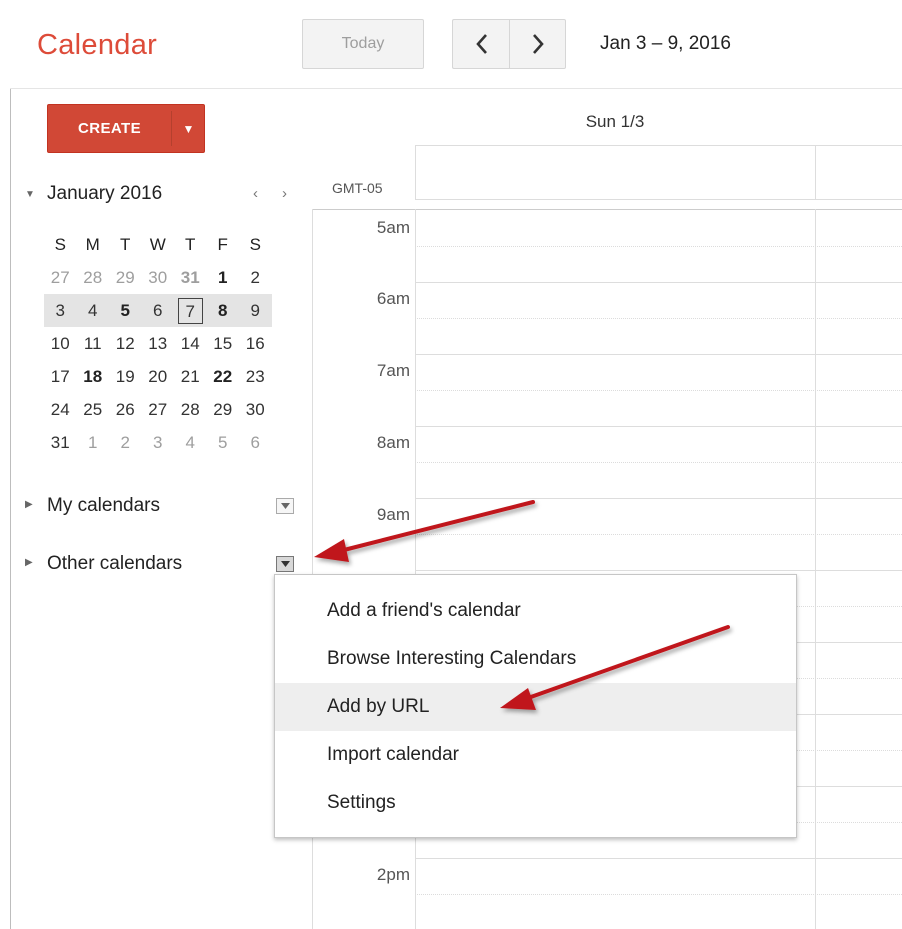 The height and width of the screenshot is (929, 902). I want to click on day-cell: 25, so click(93, 409).